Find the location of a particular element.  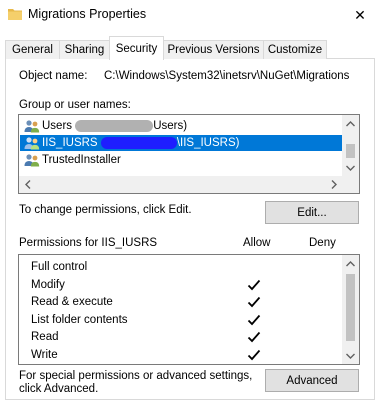

scroll-left-button is located at coordinates (27, 184).